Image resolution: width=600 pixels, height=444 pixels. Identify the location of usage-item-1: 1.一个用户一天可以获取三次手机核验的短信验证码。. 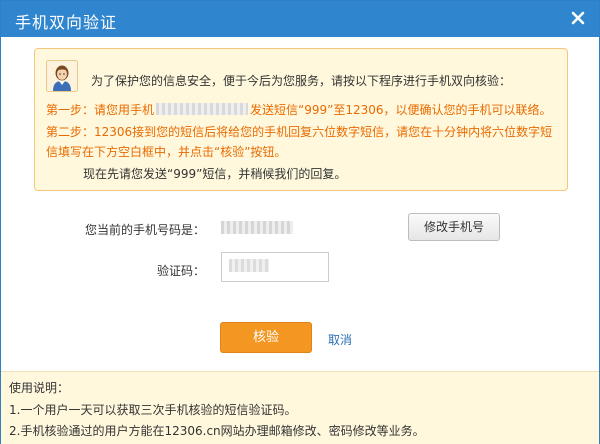
(153, 410).